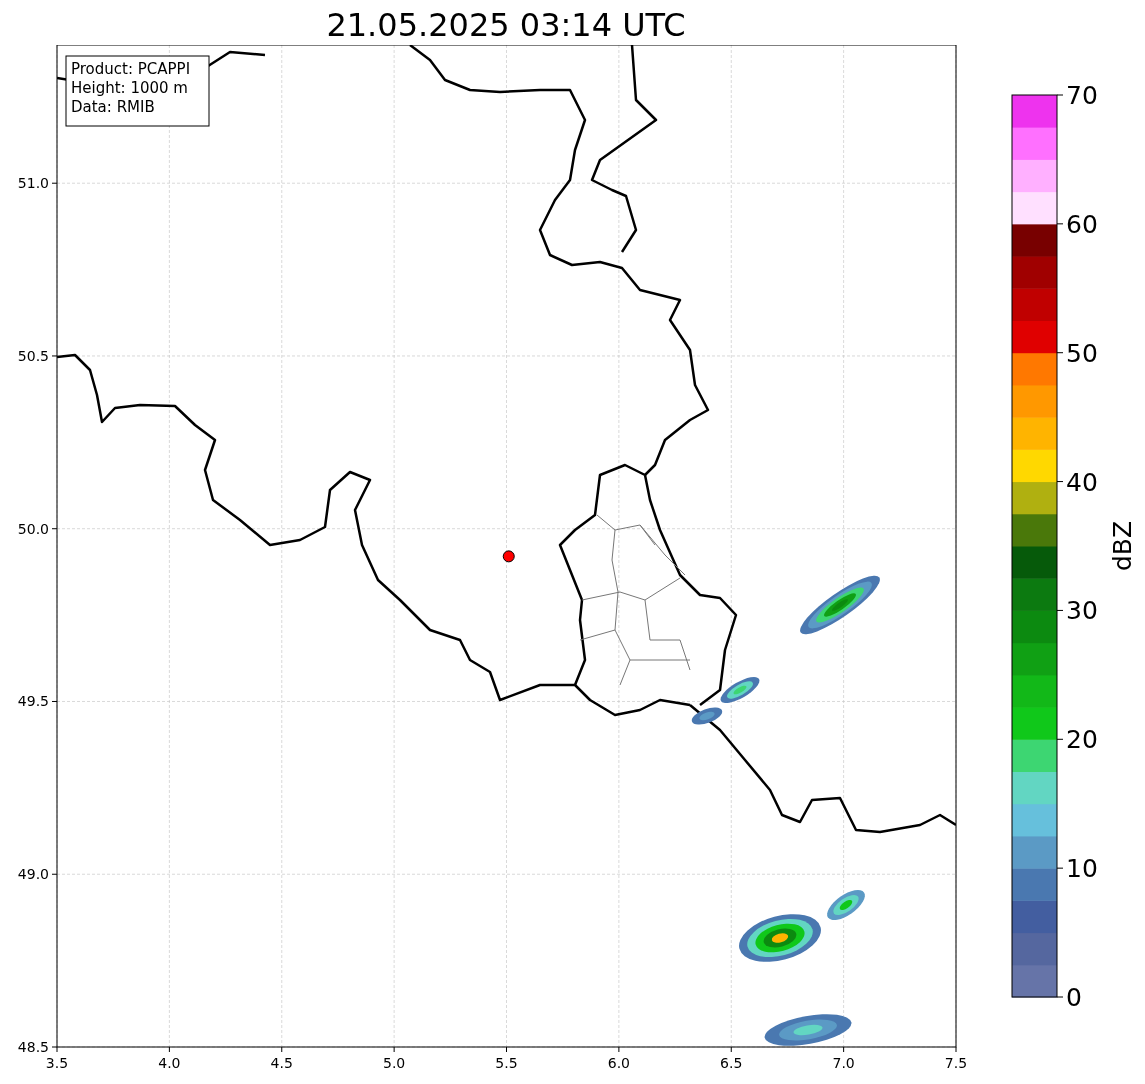 The image size is (1145, 1084). I want to click on x-tick-label: 7.0, so click(843, 1063).